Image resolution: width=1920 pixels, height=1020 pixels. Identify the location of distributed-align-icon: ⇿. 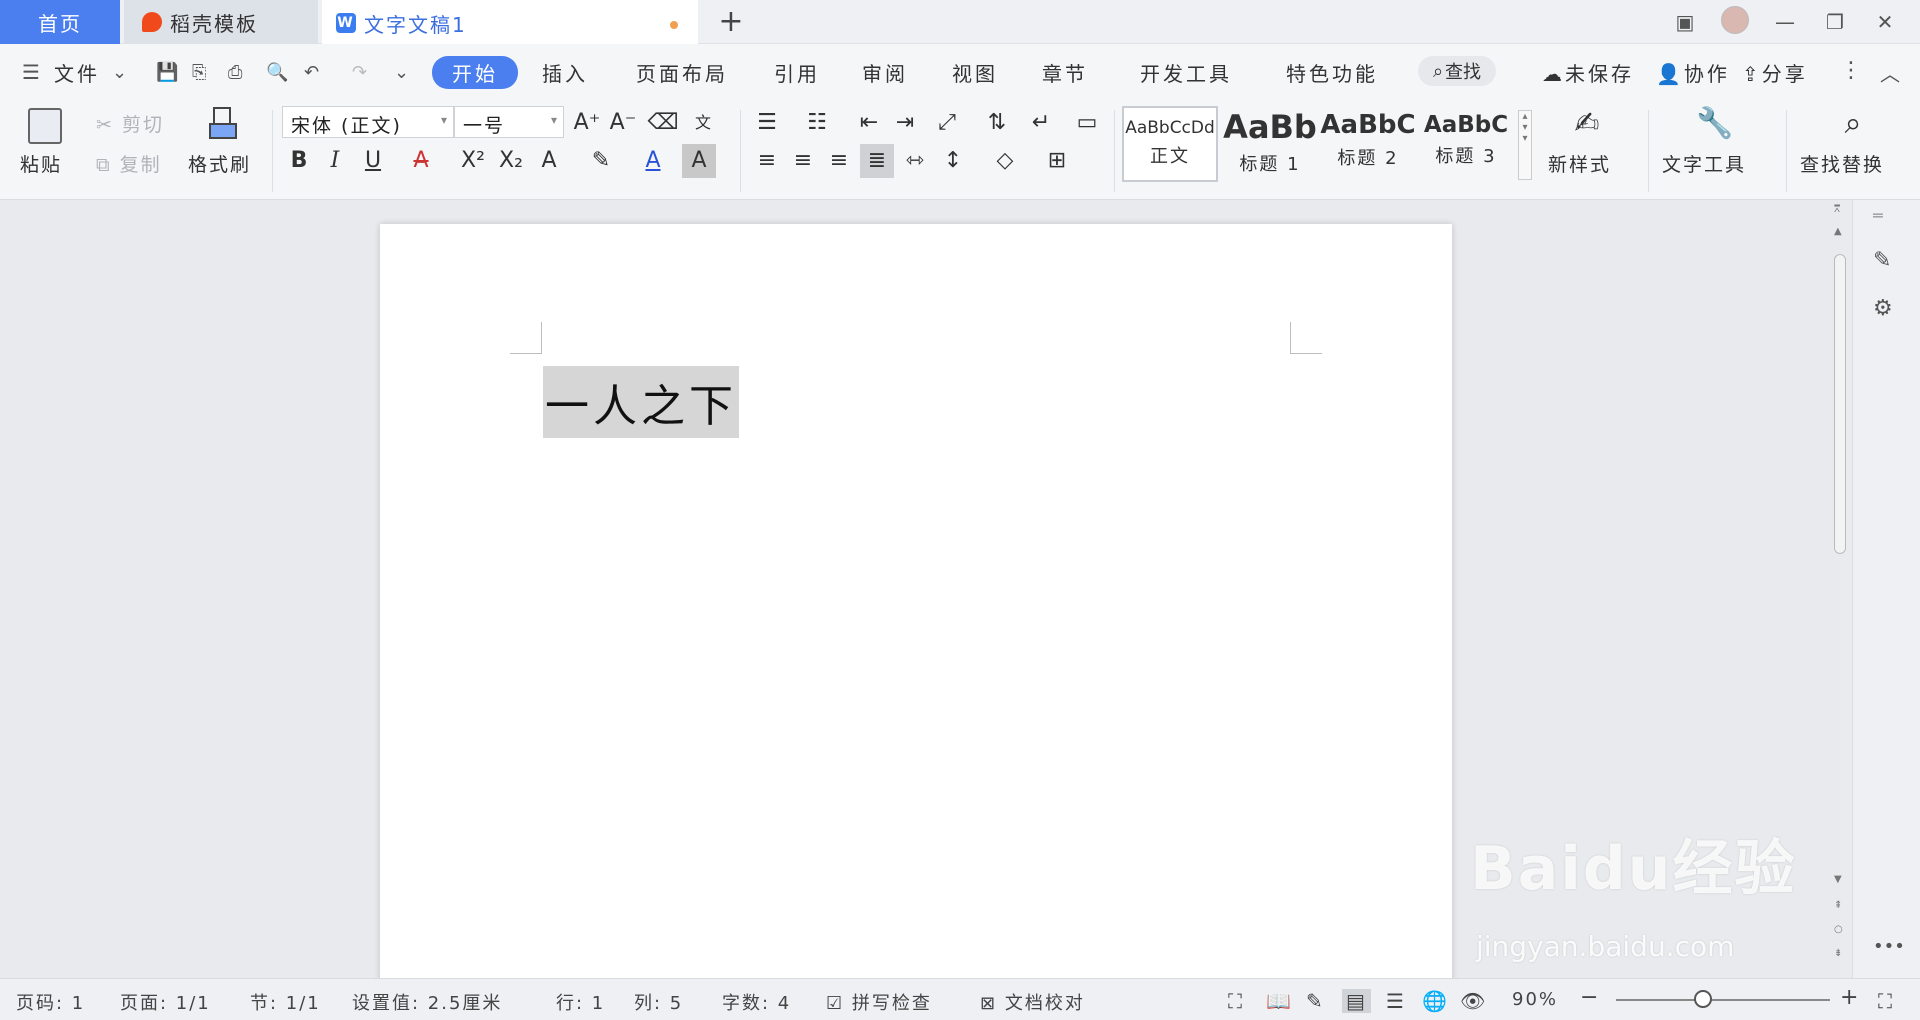
(915, 161).